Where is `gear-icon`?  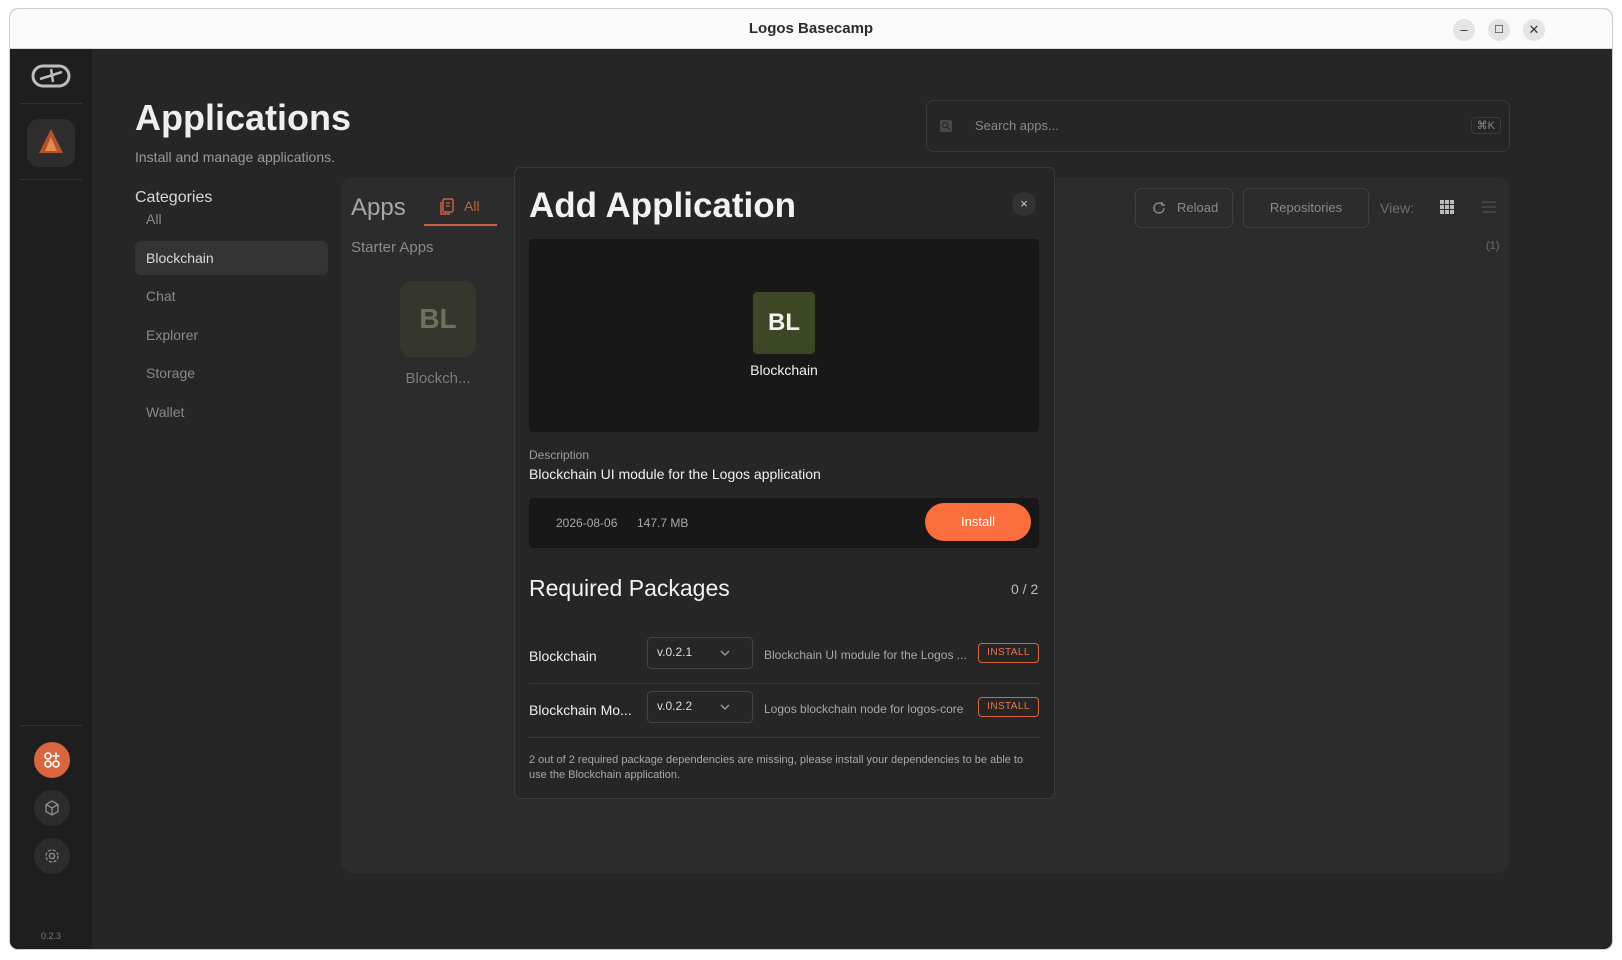
gear-icon is located at coordinates (52, 856).